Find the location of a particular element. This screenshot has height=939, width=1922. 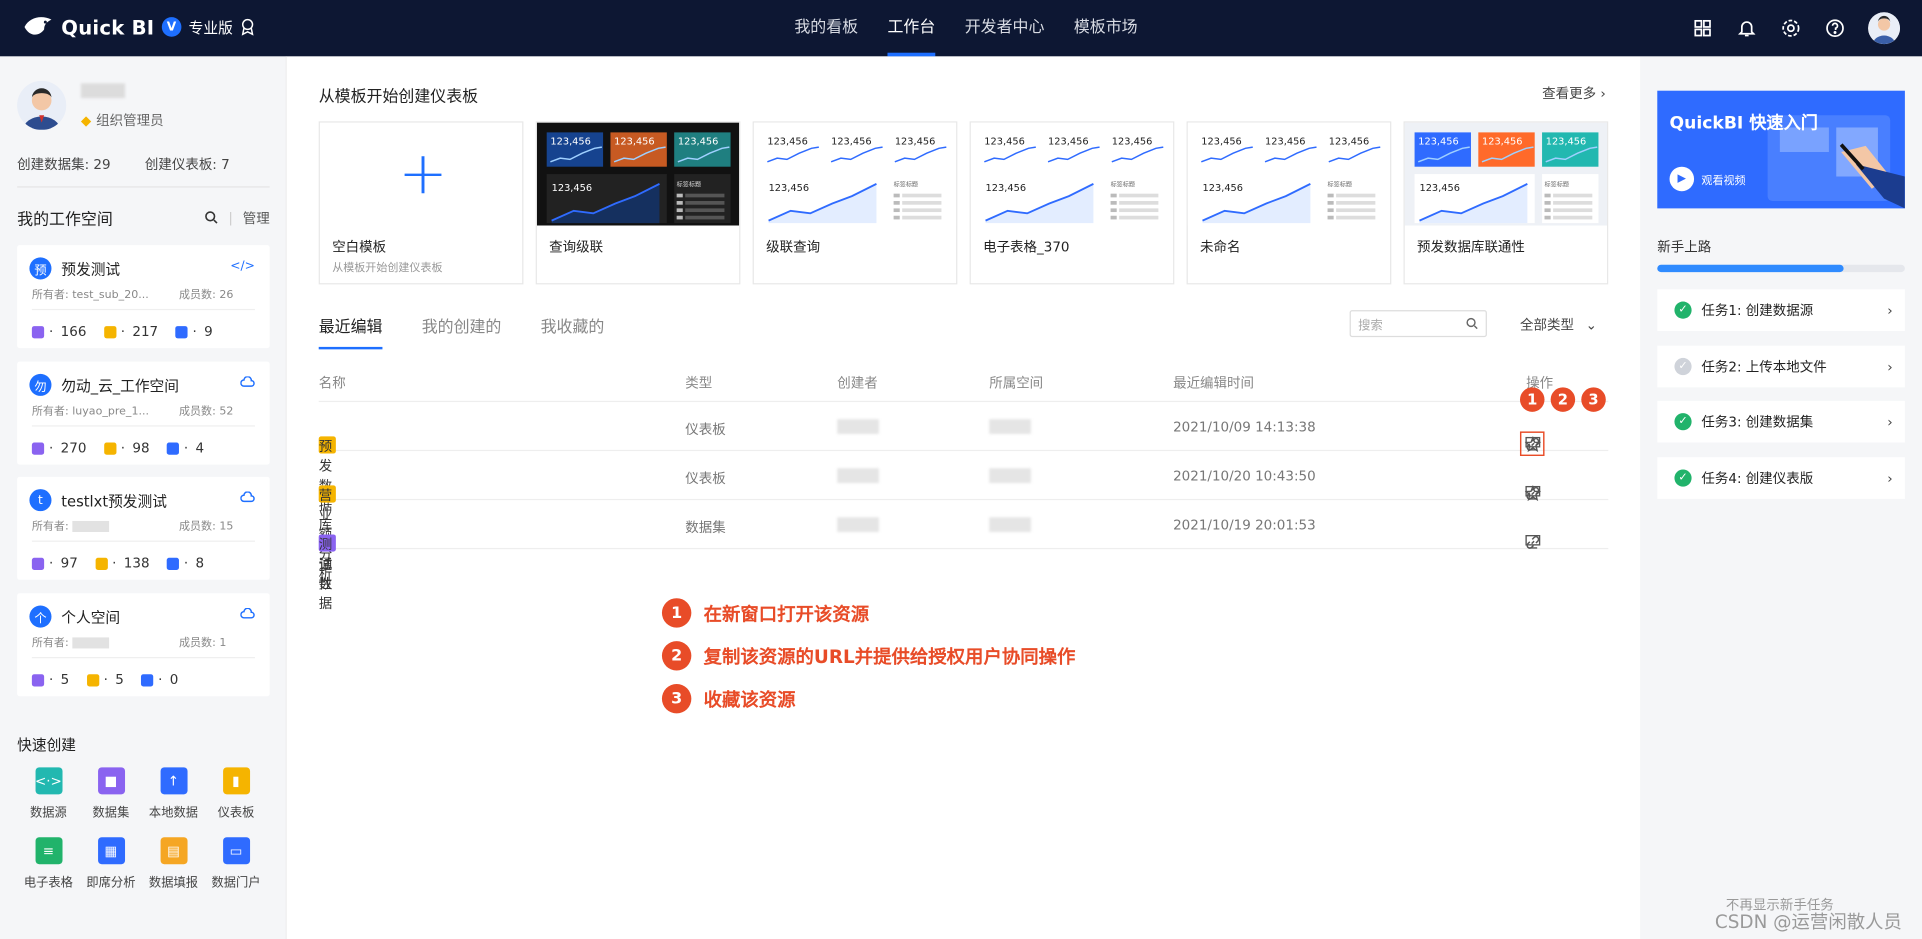

quick-create-icon: ▭ is located at coordinates (236, 851).